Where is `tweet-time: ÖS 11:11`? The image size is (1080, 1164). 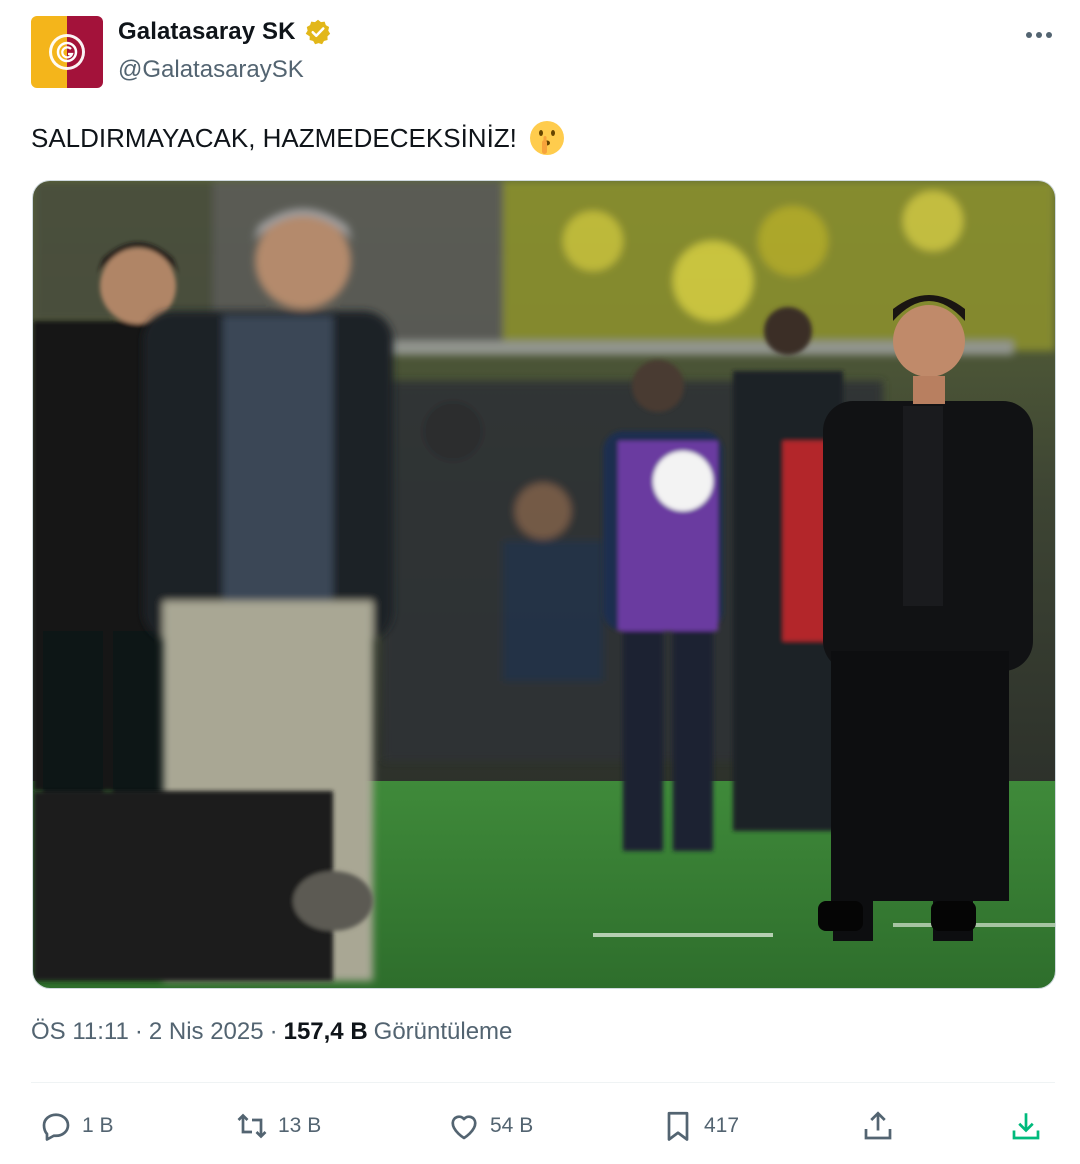
tweet-time: ÖS 11:11 is located at coordinates (80, 1032).